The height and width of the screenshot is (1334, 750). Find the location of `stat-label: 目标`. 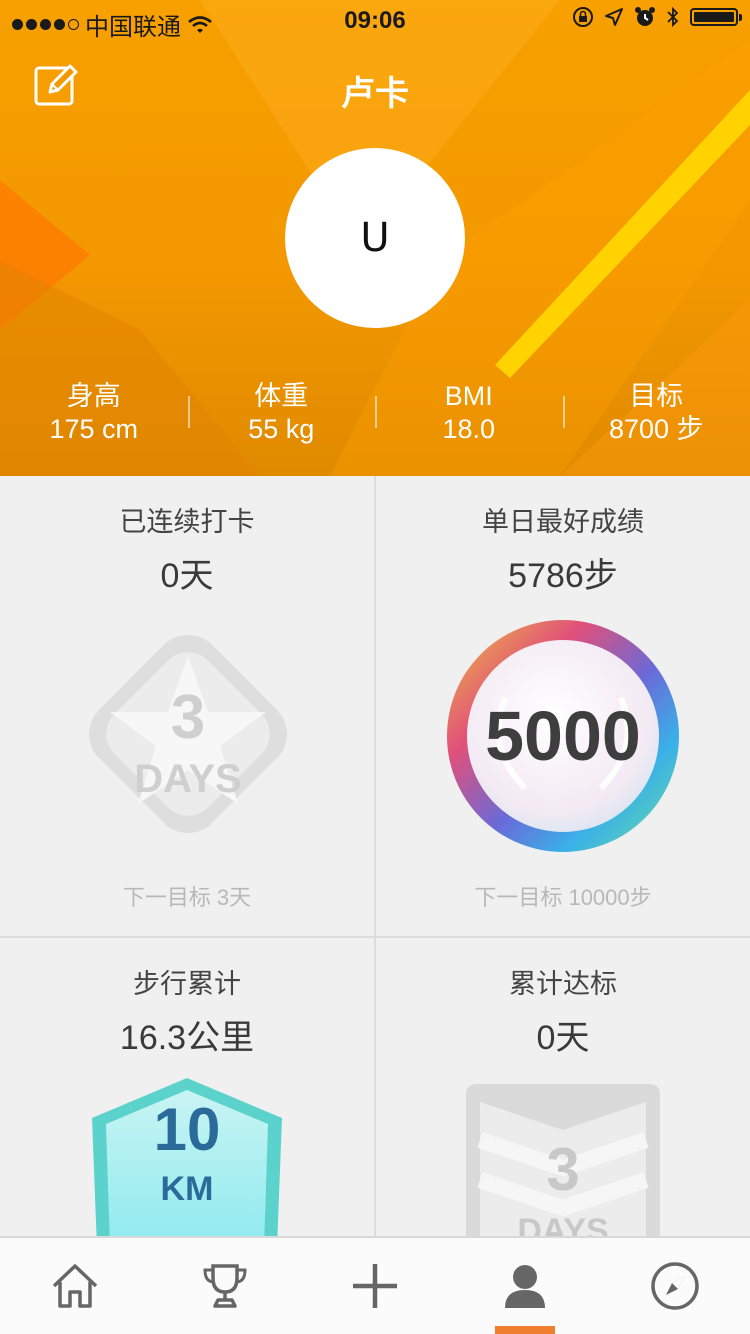

stat-label: 目标 is located at coordinates (656, 396).